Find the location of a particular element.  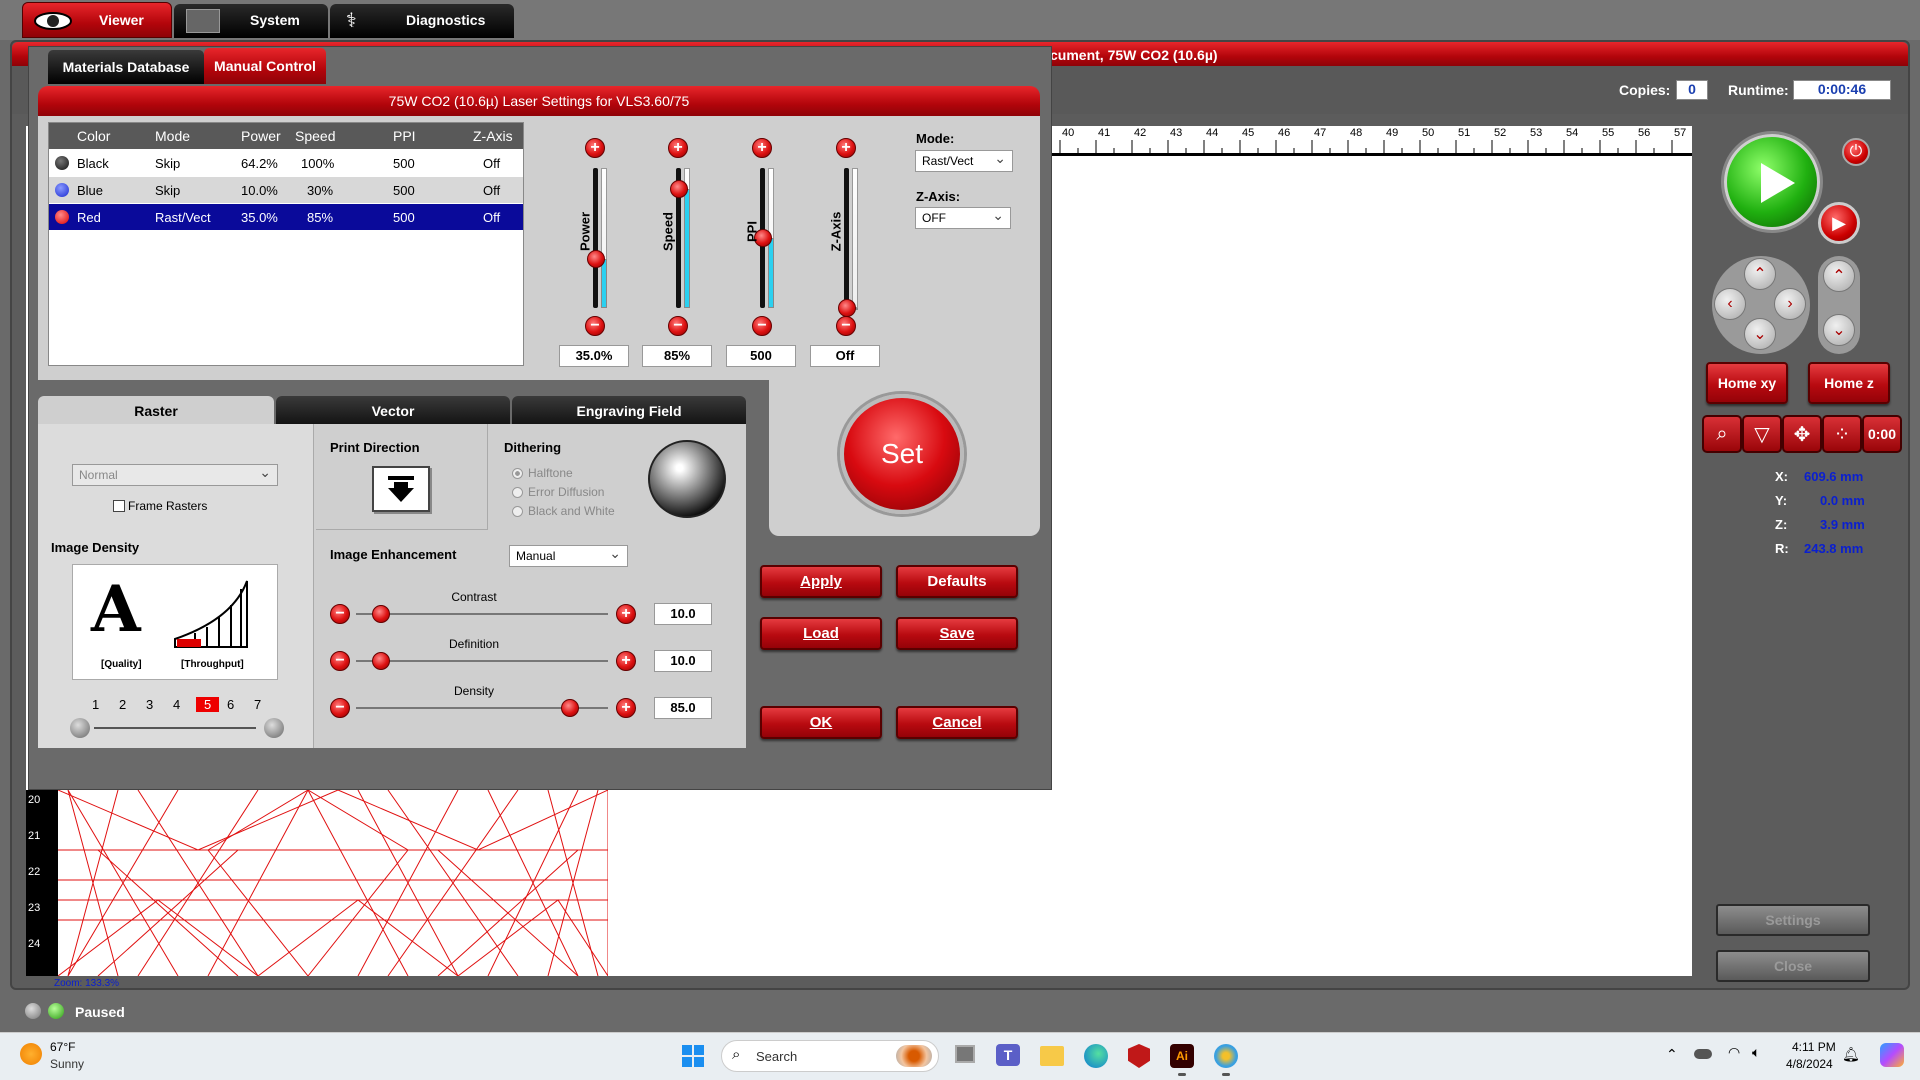

clock-date: 4/8/2024 is located at coordinates (1809, 1064).